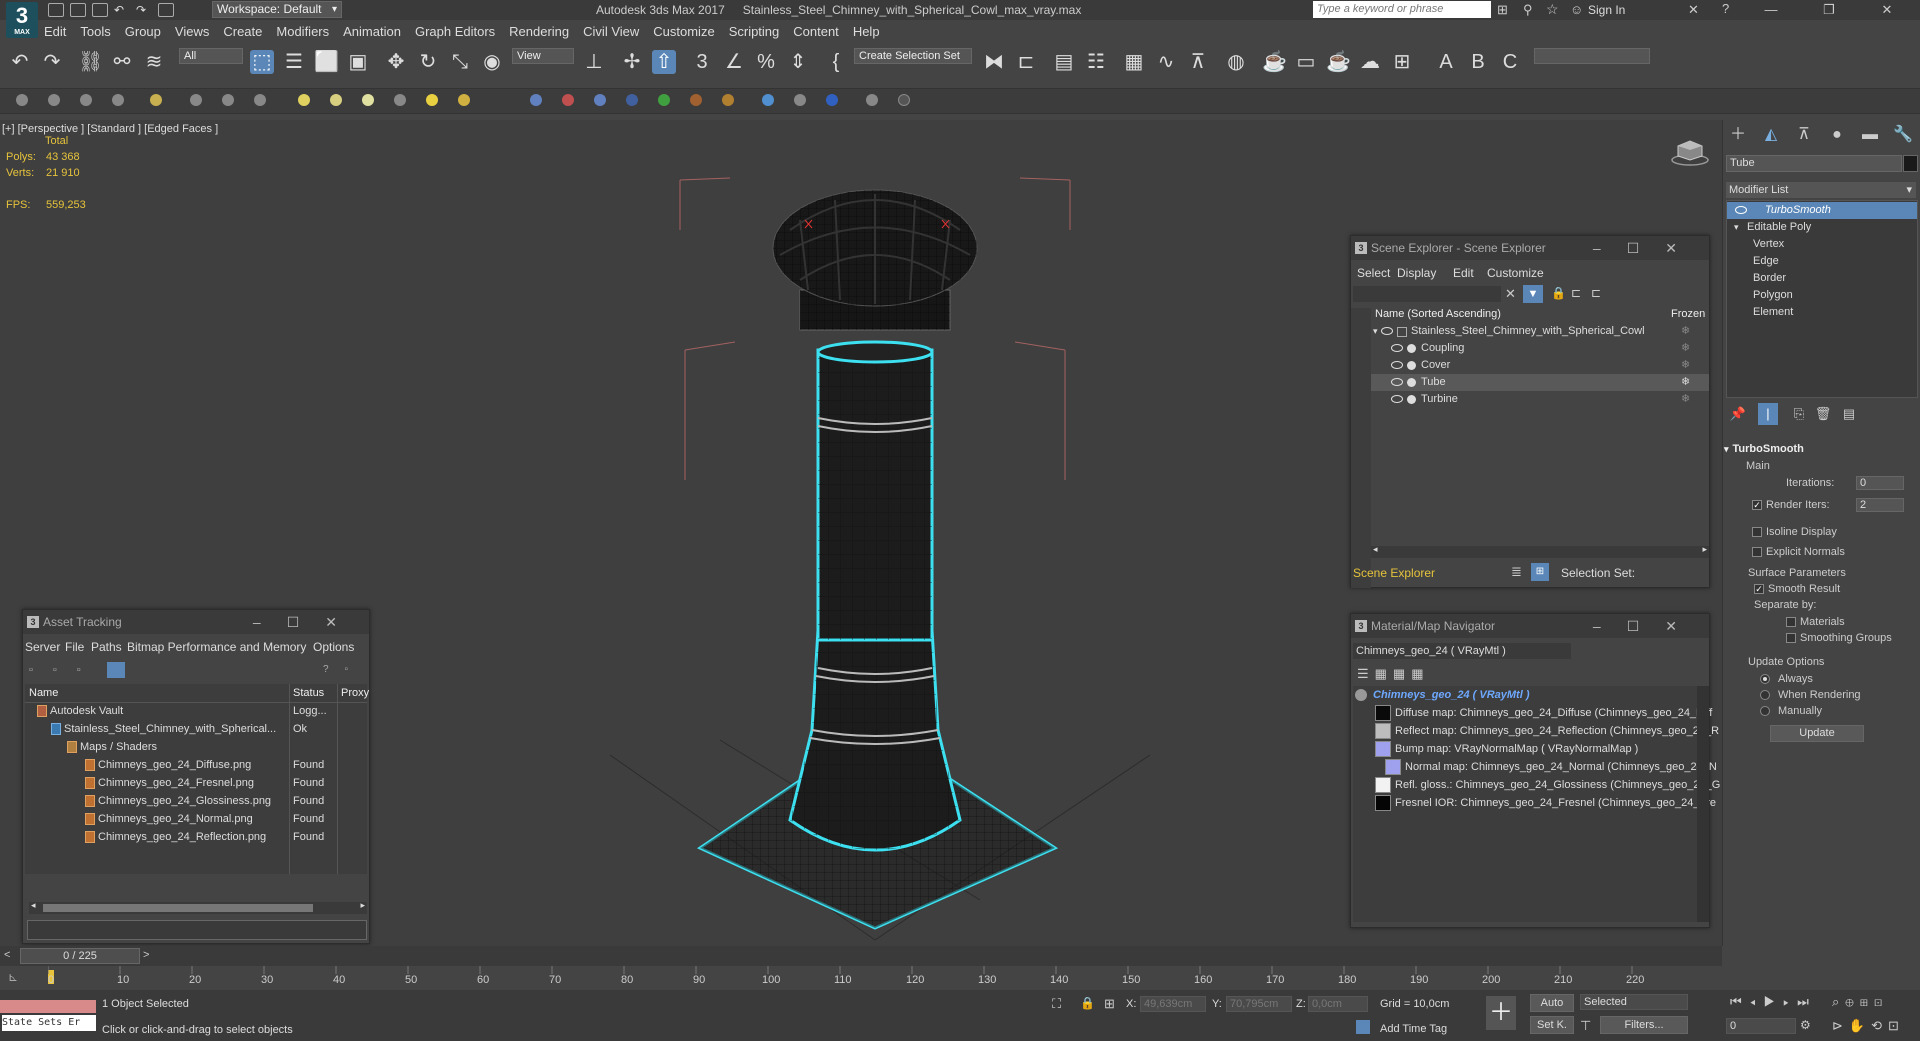  Describe the element at coordinates (22, 100) in the screenshot. I see `vray-tool-1-icon` at that location.